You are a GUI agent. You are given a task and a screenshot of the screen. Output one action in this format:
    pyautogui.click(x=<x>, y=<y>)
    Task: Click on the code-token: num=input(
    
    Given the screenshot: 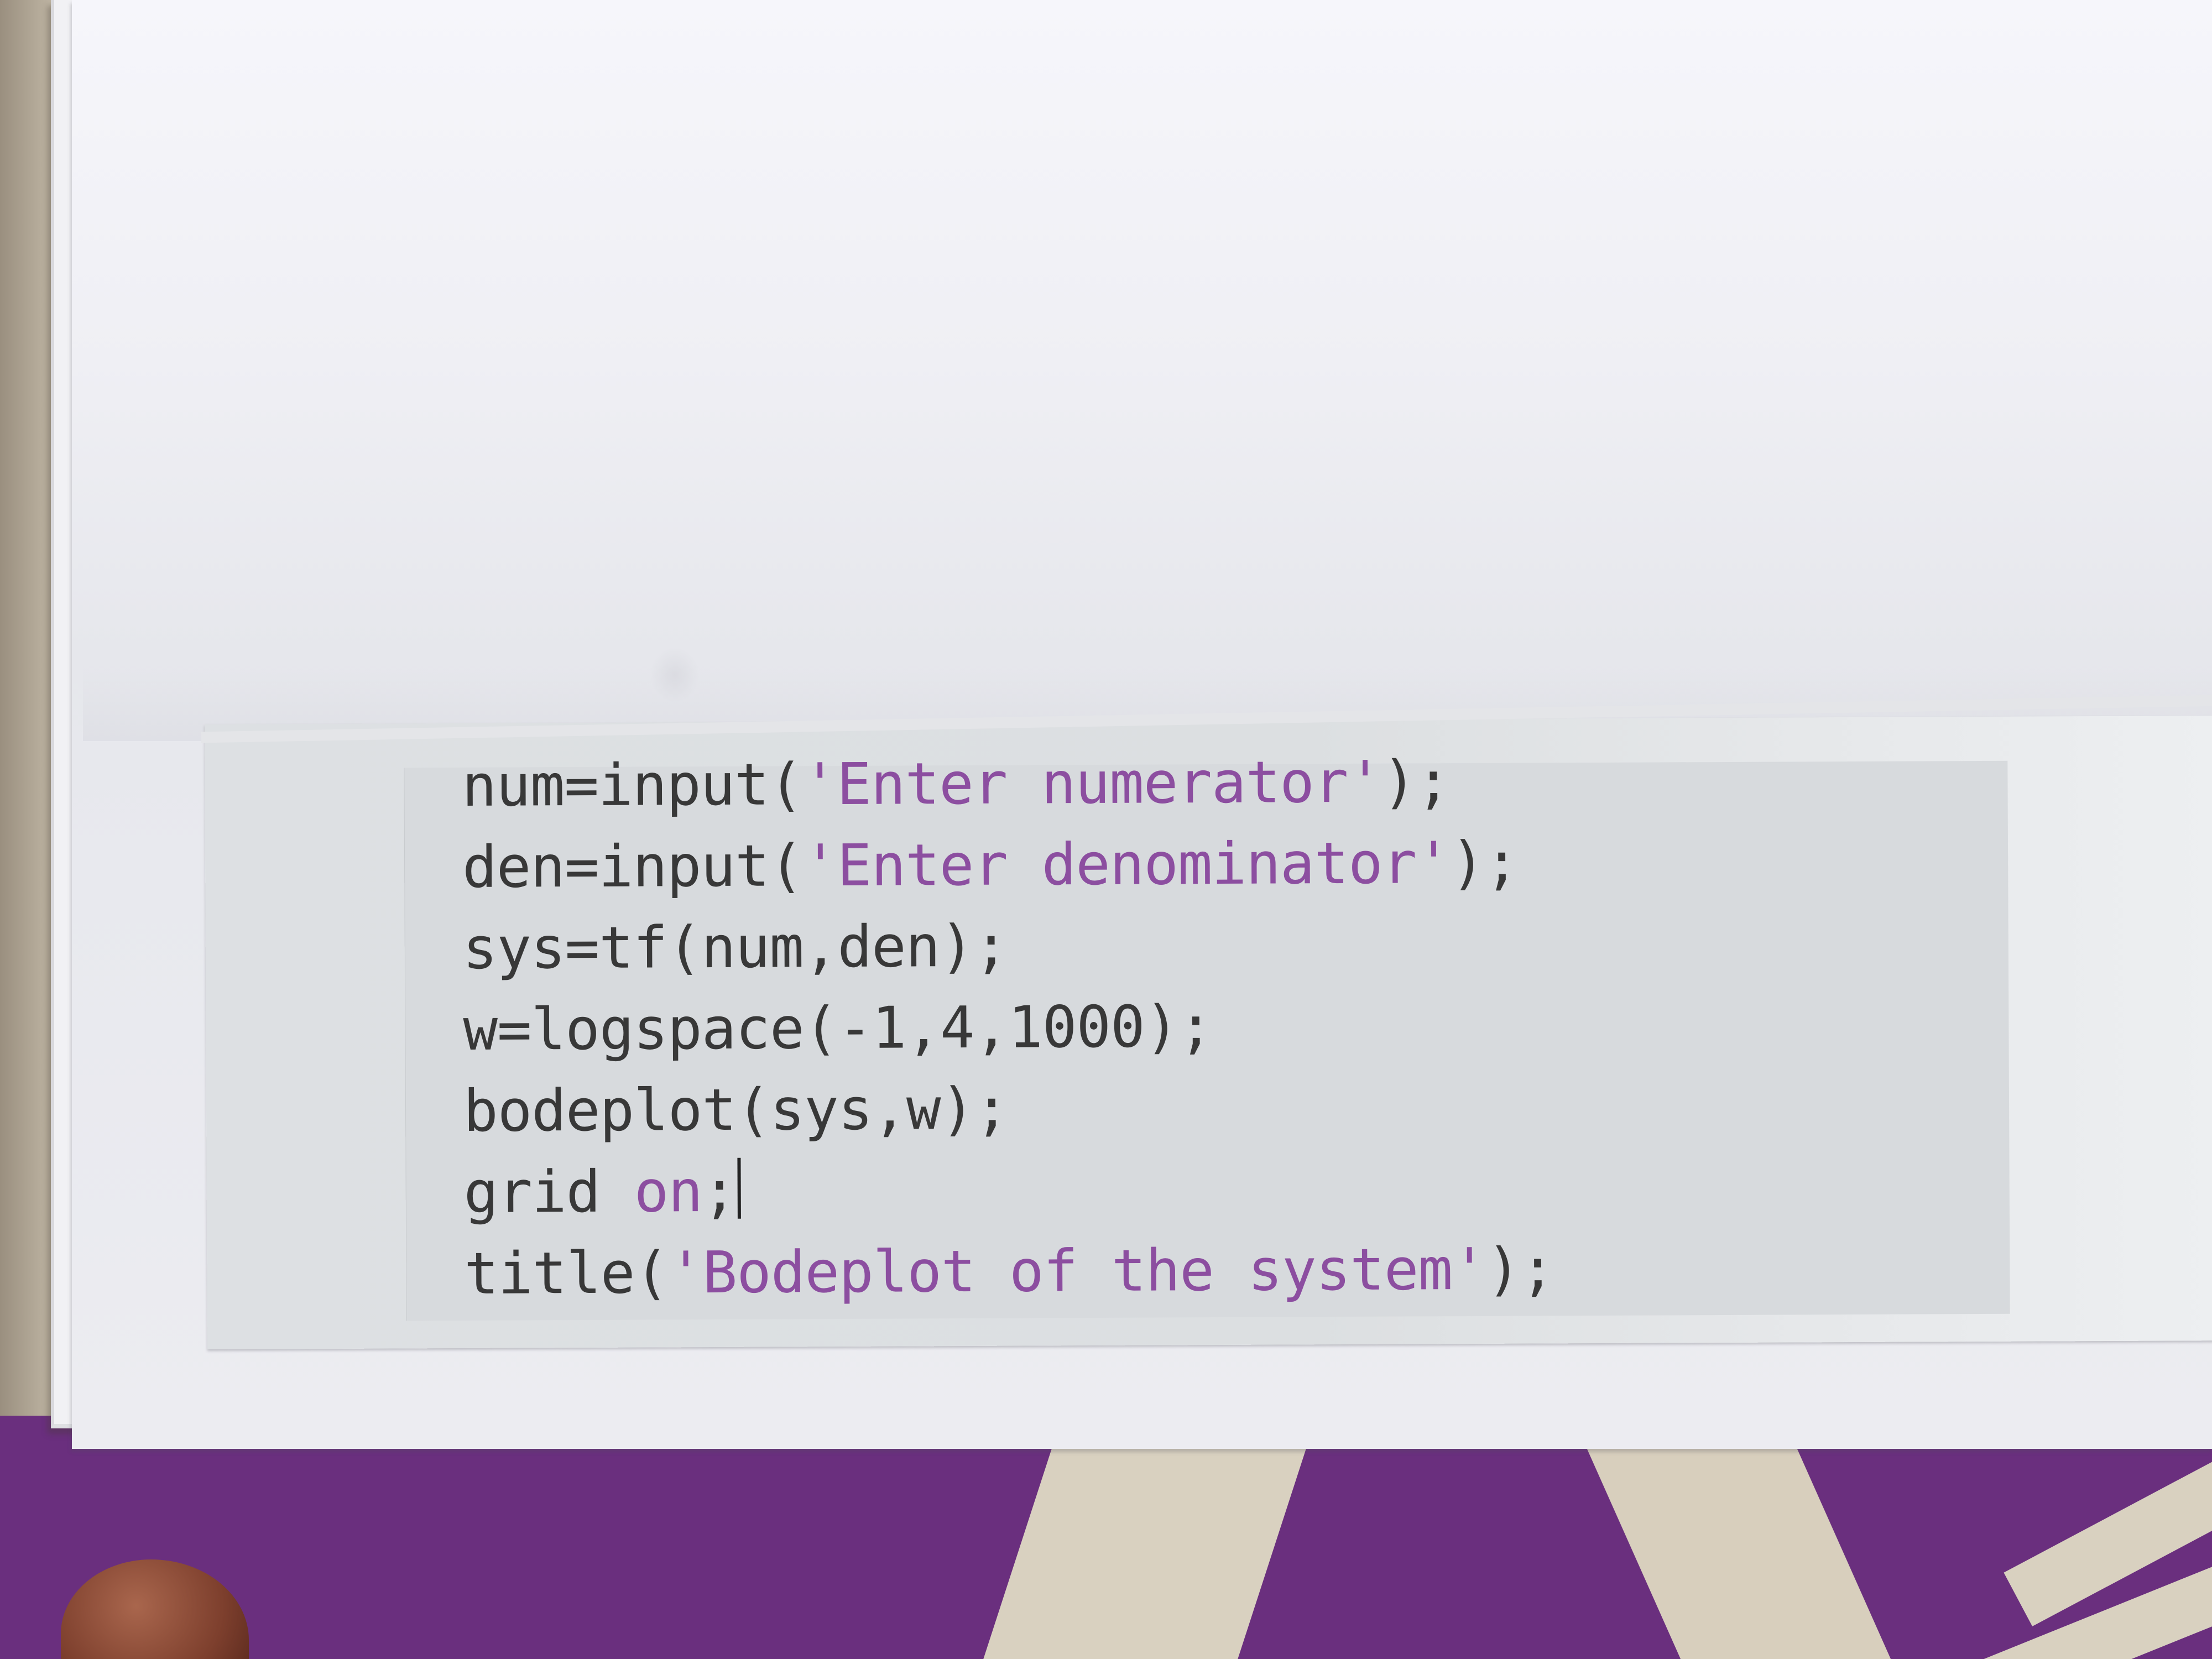 What is the action you would take?
    pyautogui.click(x=632, y=785)
    